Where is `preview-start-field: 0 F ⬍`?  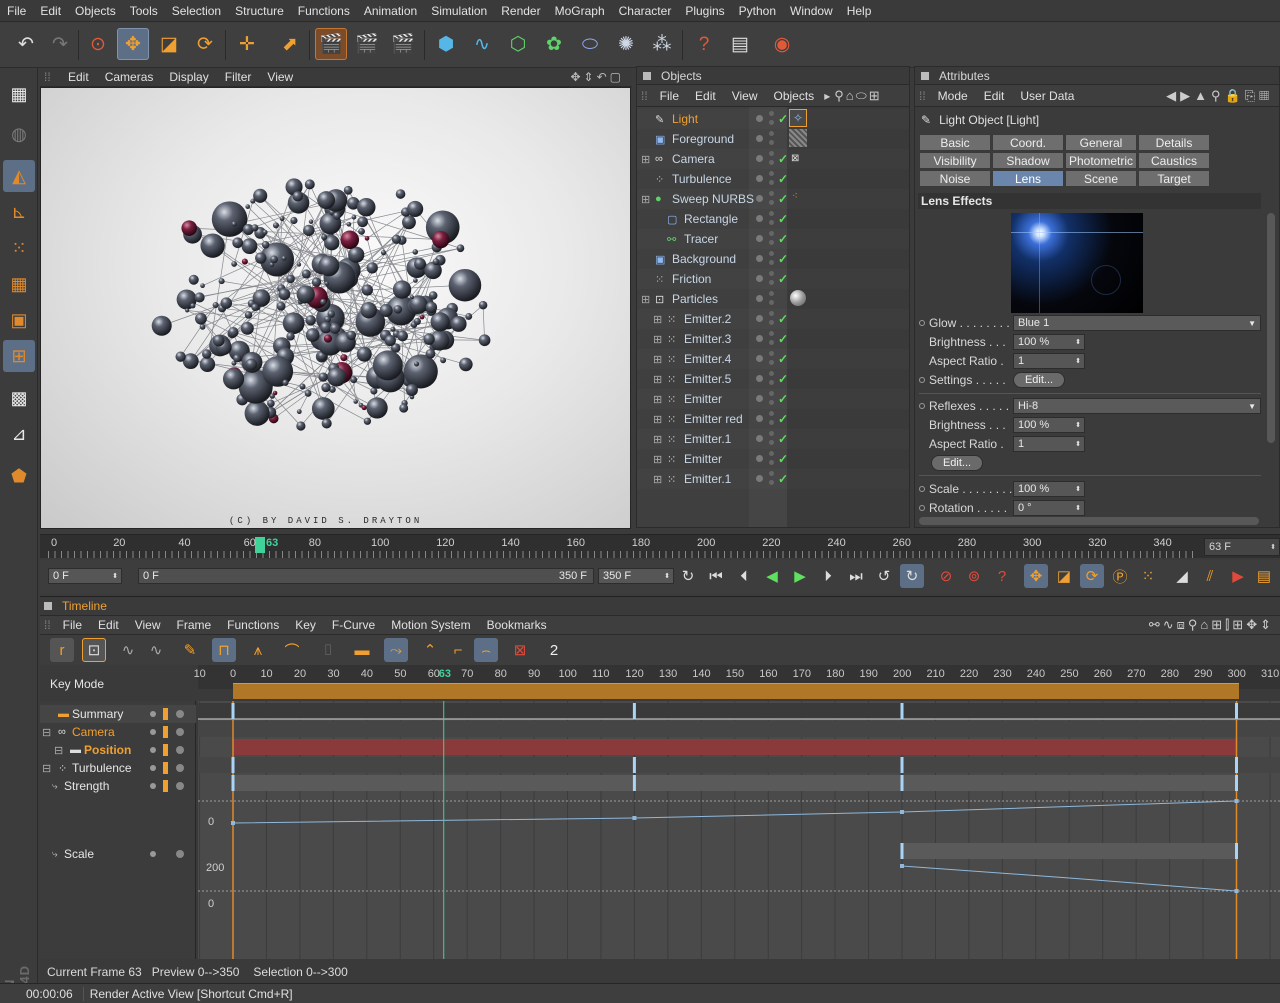
preview-start-field: 0 F ⬍ is located at coordinates (85, 576).